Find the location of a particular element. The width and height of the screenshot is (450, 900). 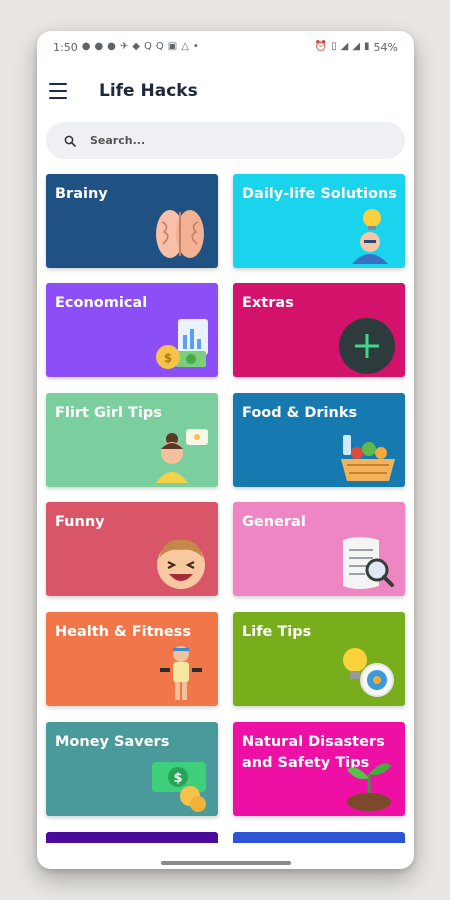

money-chart-icon: $ is located at coordinates (182, 344).